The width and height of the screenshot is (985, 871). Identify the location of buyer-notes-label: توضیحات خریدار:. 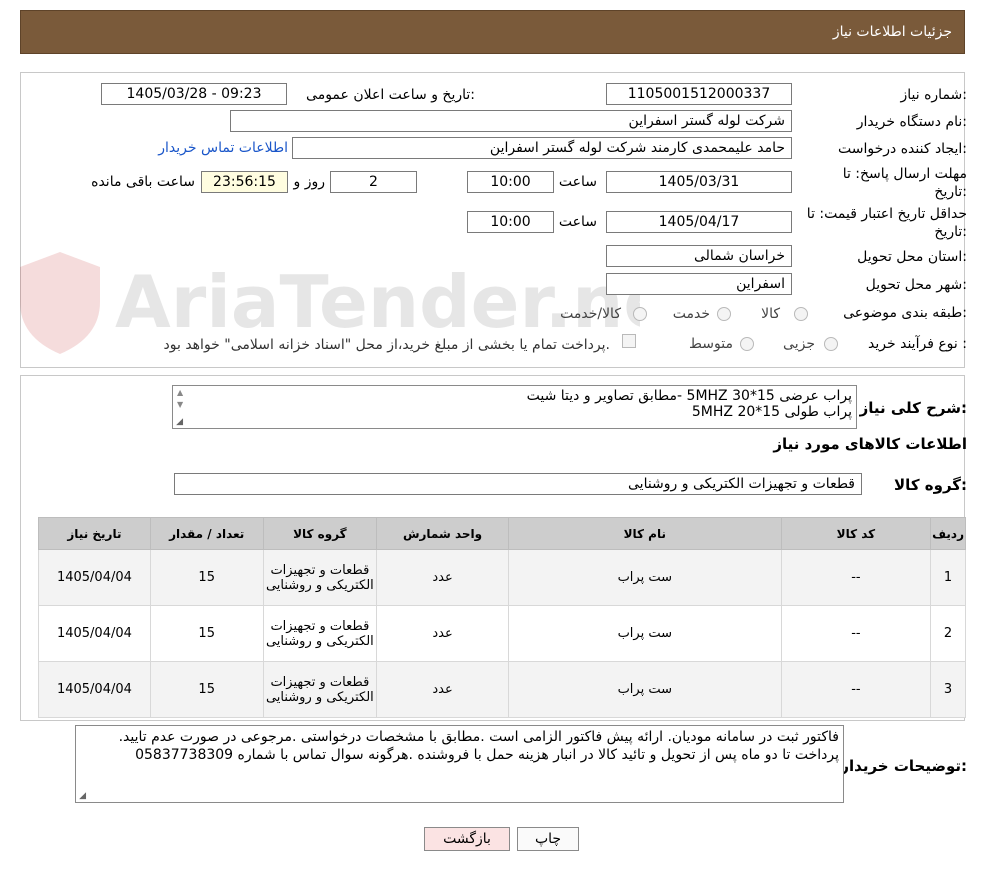
(903, 766).